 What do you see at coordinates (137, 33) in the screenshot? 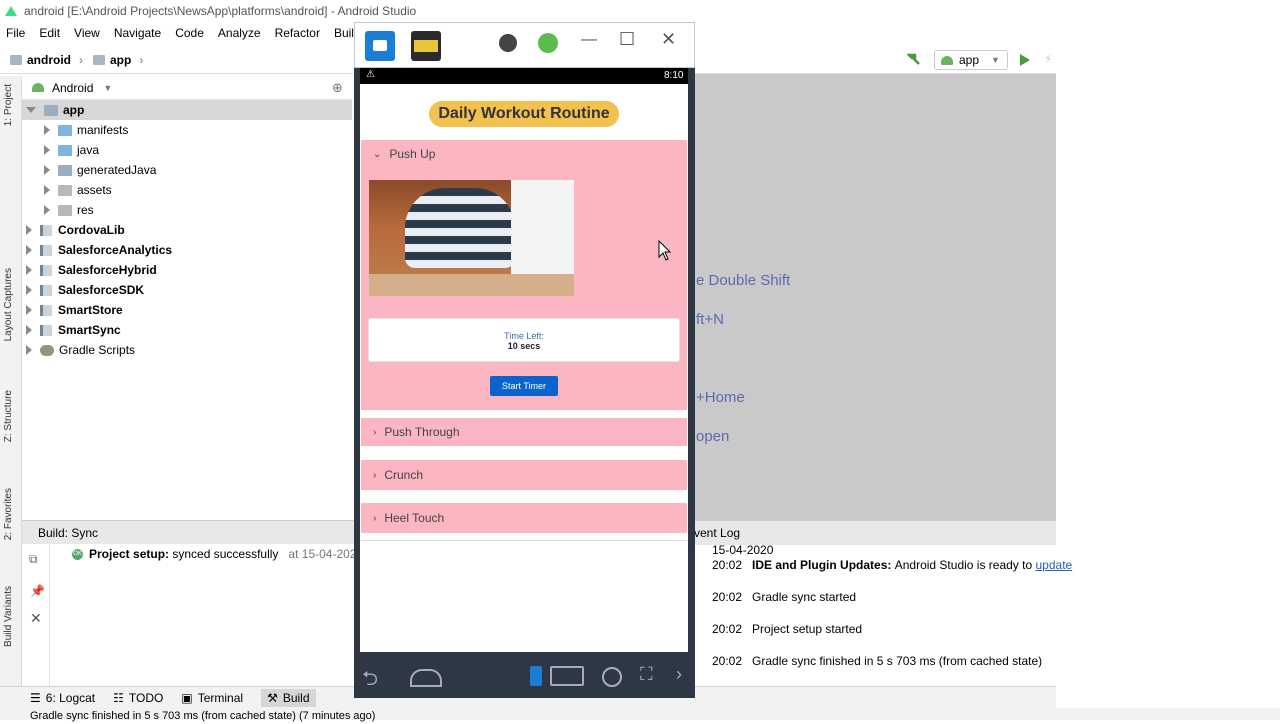
I see `menu-navigate: Navigate` at bounding box center [137, 33].